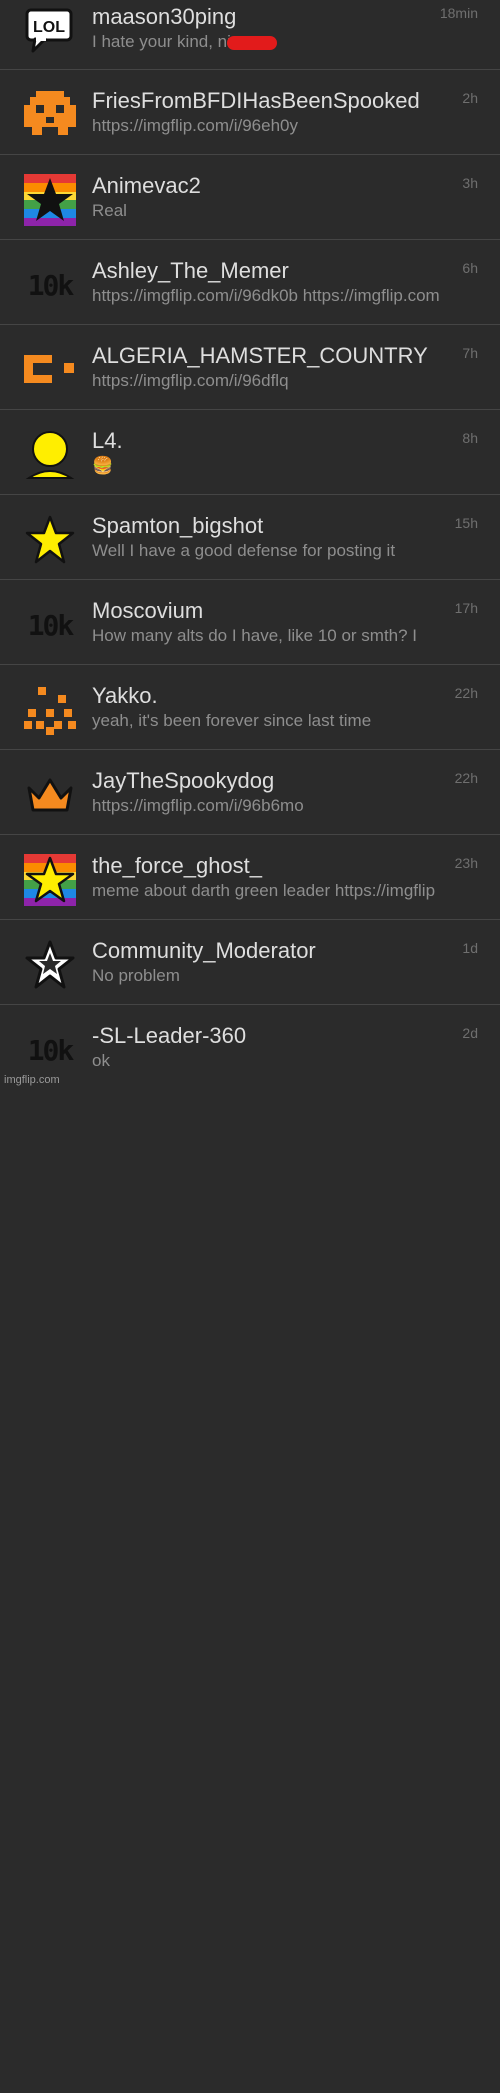 The image size is (500, 2093). What do you see at coordinates (50, 795) in the screenshot?
I see `orange-crown-icon` at bounding box center [50, 795].